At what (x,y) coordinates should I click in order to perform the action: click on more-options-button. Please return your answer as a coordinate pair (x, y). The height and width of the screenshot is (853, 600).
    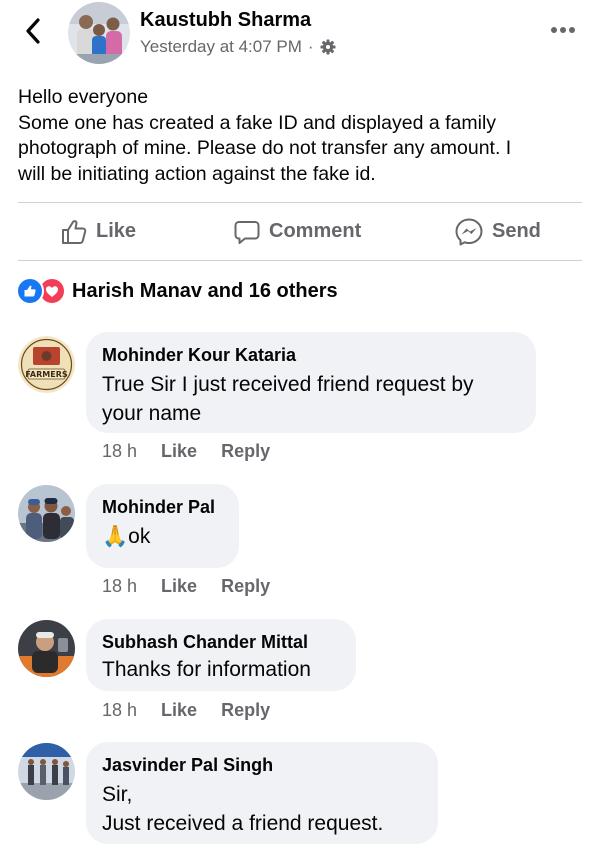
    Looking at the image, I should click on (563, 30).